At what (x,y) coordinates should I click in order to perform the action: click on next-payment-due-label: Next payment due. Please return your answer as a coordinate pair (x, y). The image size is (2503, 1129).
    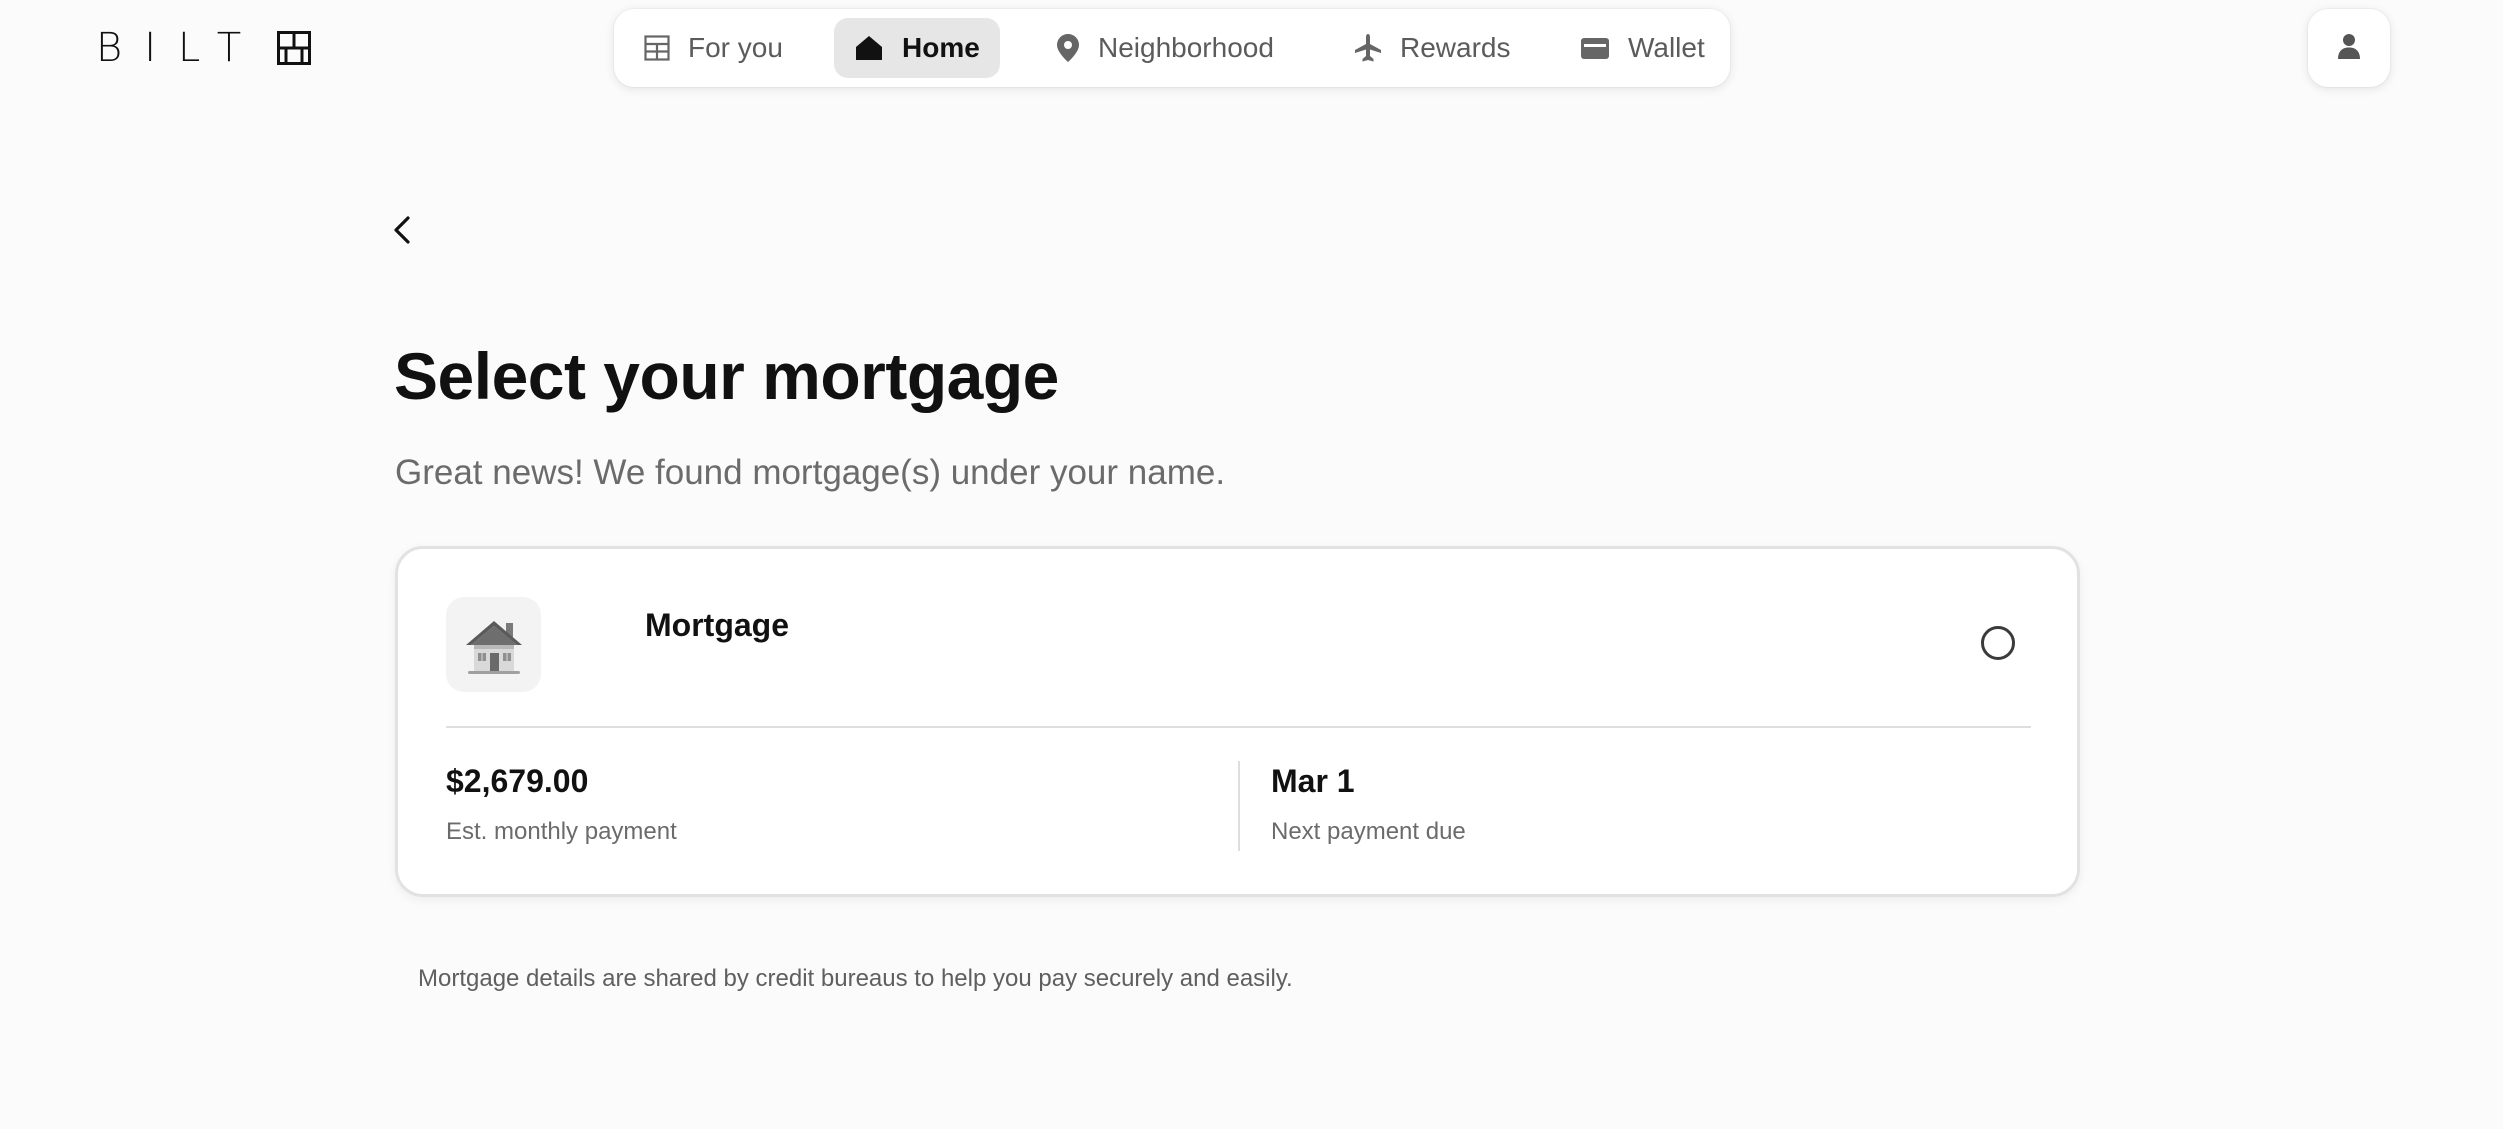
    Looking at the image, I should click on (1368, 831).